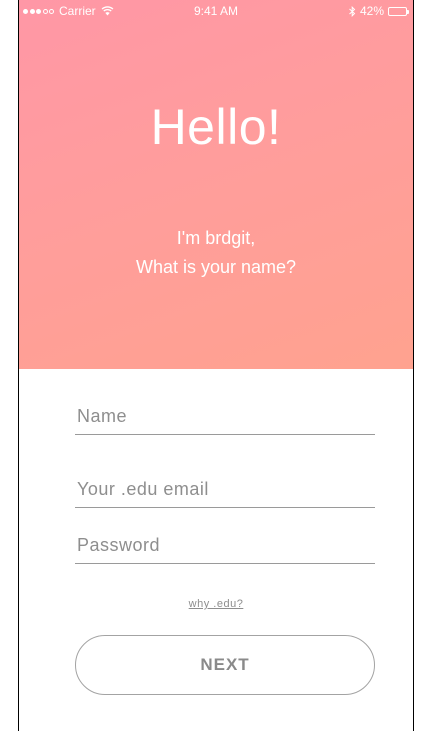  I want to click on status-right: 42%, so click(379, 11).